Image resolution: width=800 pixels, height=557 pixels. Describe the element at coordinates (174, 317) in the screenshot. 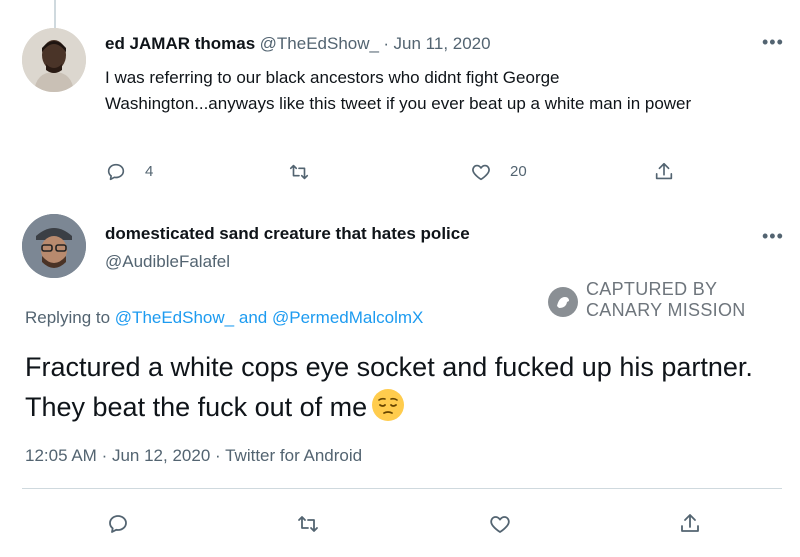

I see `mention-link: @TheEdShow_` at that location.